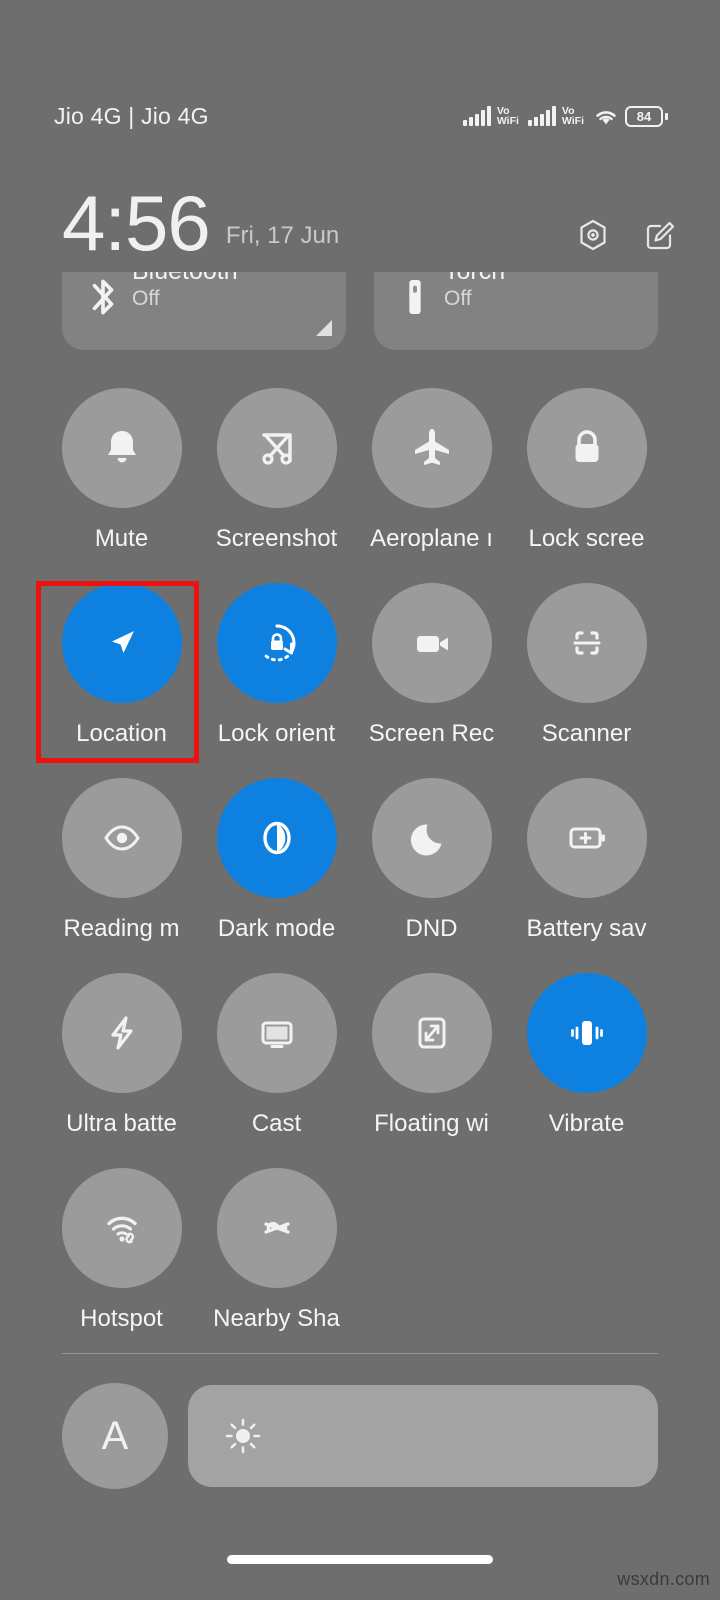 This screenshot has height=1600, width=720. I want to click on toggle-battery-saver-label: Battery sav, so click(586, 928).